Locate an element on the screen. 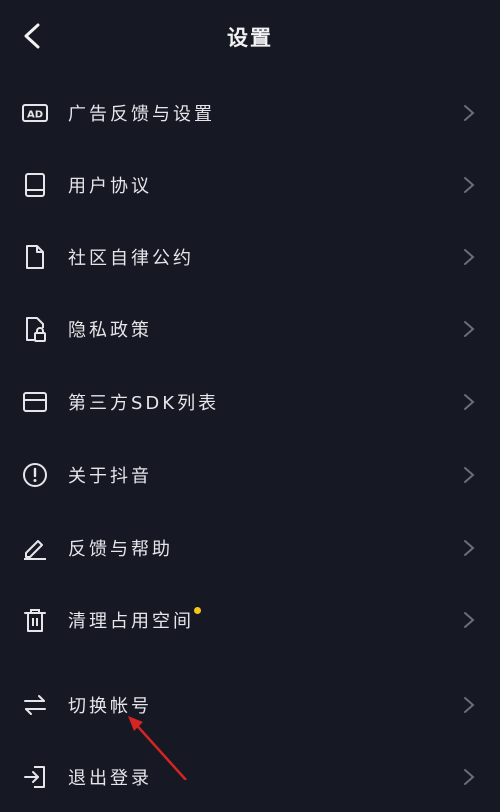 The image size is (500, 812). settings-item-logout: 退出登录 is located at coordinates (250, 776).